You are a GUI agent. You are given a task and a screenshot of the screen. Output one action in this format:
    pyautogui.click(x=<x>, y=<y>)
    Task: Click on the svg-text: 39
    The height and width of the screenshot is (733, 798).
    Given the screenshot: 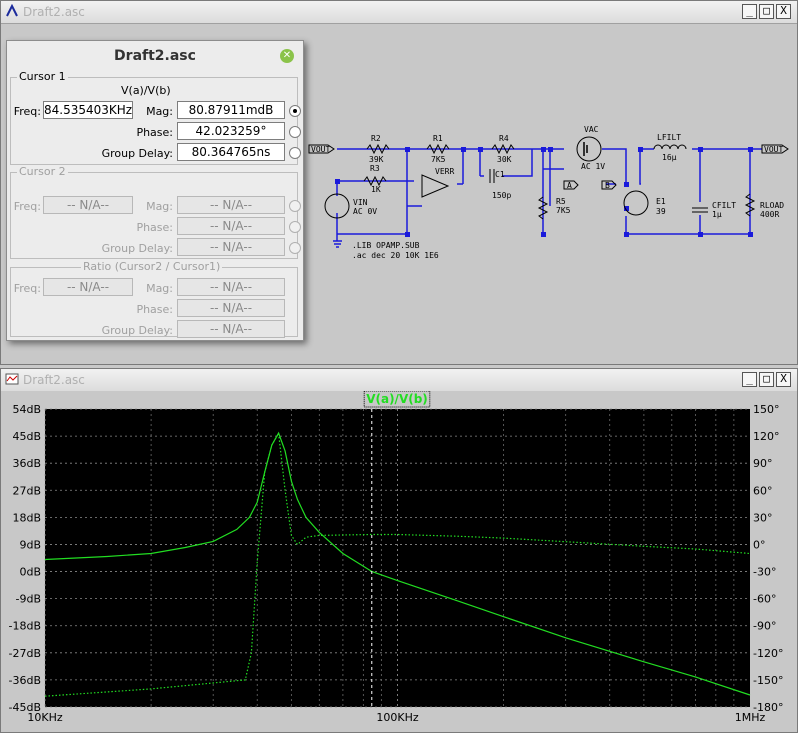 What is the action you would take?
    pyautogui.click(x=661, y=211)
    